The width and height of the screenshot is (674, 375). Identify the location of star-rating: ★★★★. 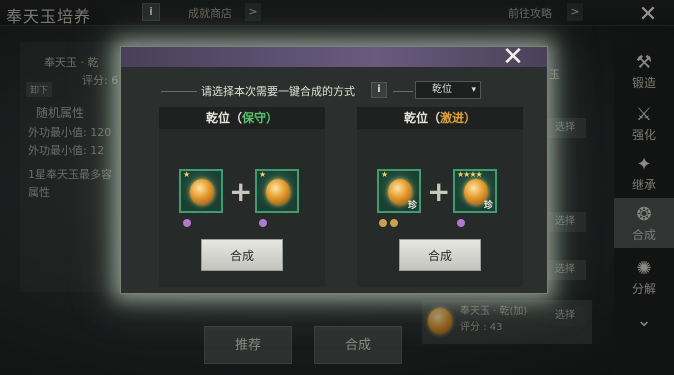
(470, 174).